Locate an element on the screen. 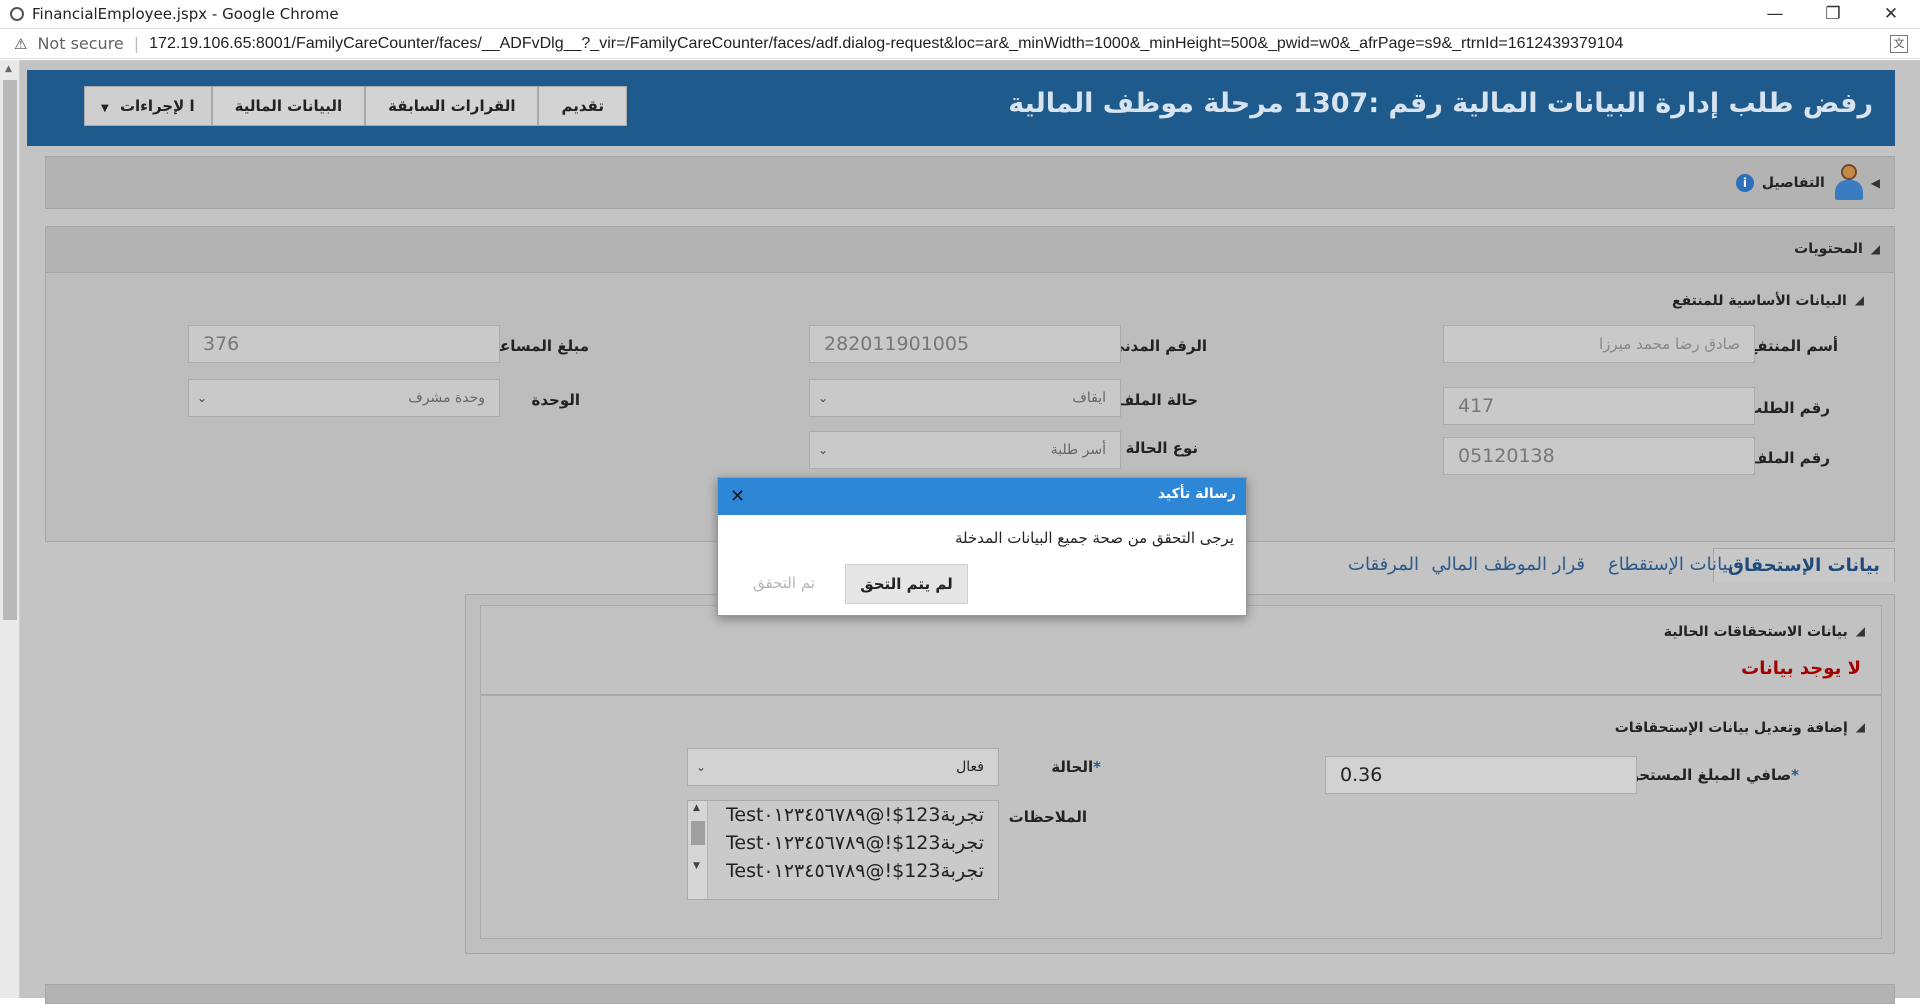 The image size is (1920, 1004). tab-deduction-data: بيانات الإستقطاع is located at coordinates (1670, 564).